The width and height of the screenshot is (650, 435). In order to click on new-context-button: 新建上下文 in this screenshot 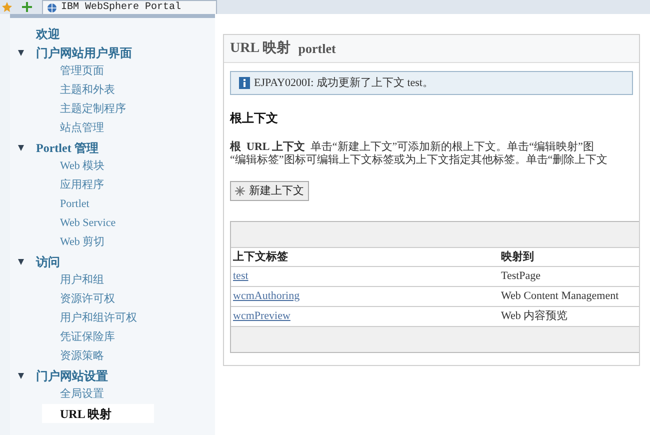, I will do `click(269, 191)`.